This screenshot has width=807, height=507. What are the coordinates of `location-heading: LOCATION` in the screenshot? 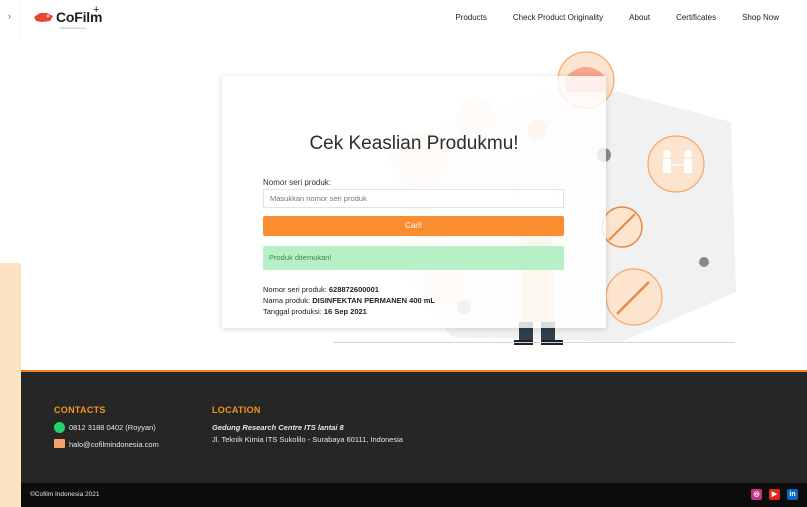 It's located at (236, 410).